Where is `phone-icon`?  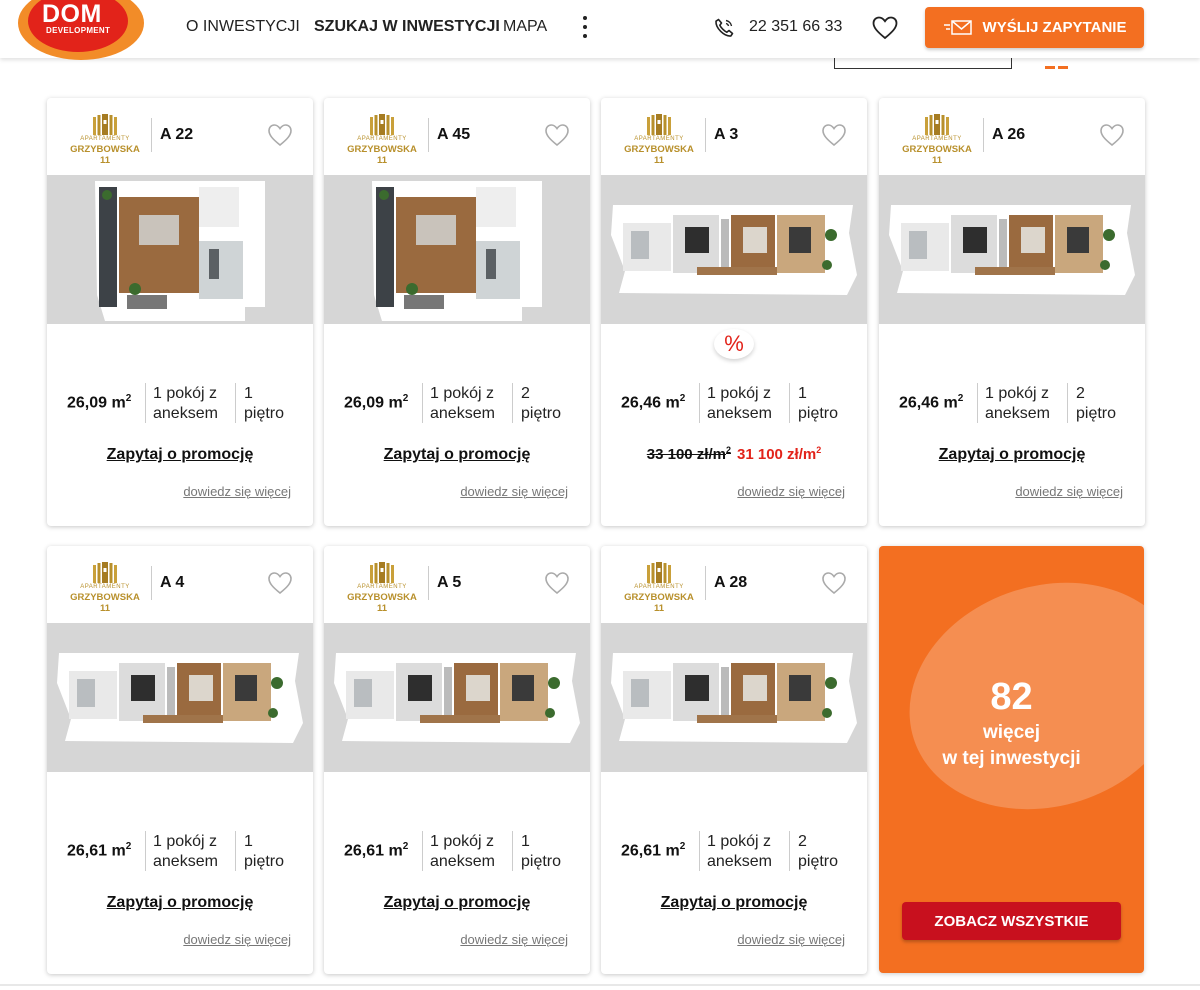
phone-icon is located at coordinates (724, 28).